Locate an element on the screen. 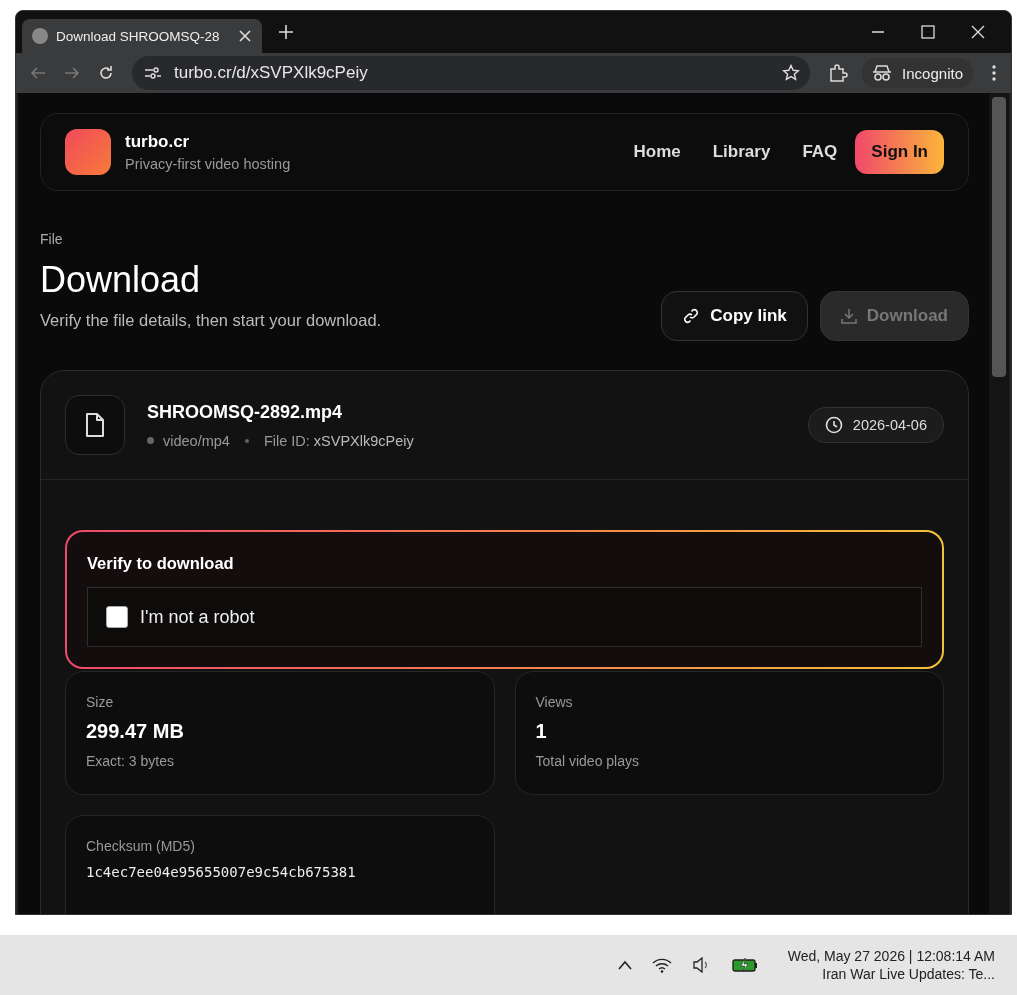 The height and width of the screenshot is (995, 1017). file-name: SHROOMSQ-2892.mp4 is located at coordinates (245, 412).